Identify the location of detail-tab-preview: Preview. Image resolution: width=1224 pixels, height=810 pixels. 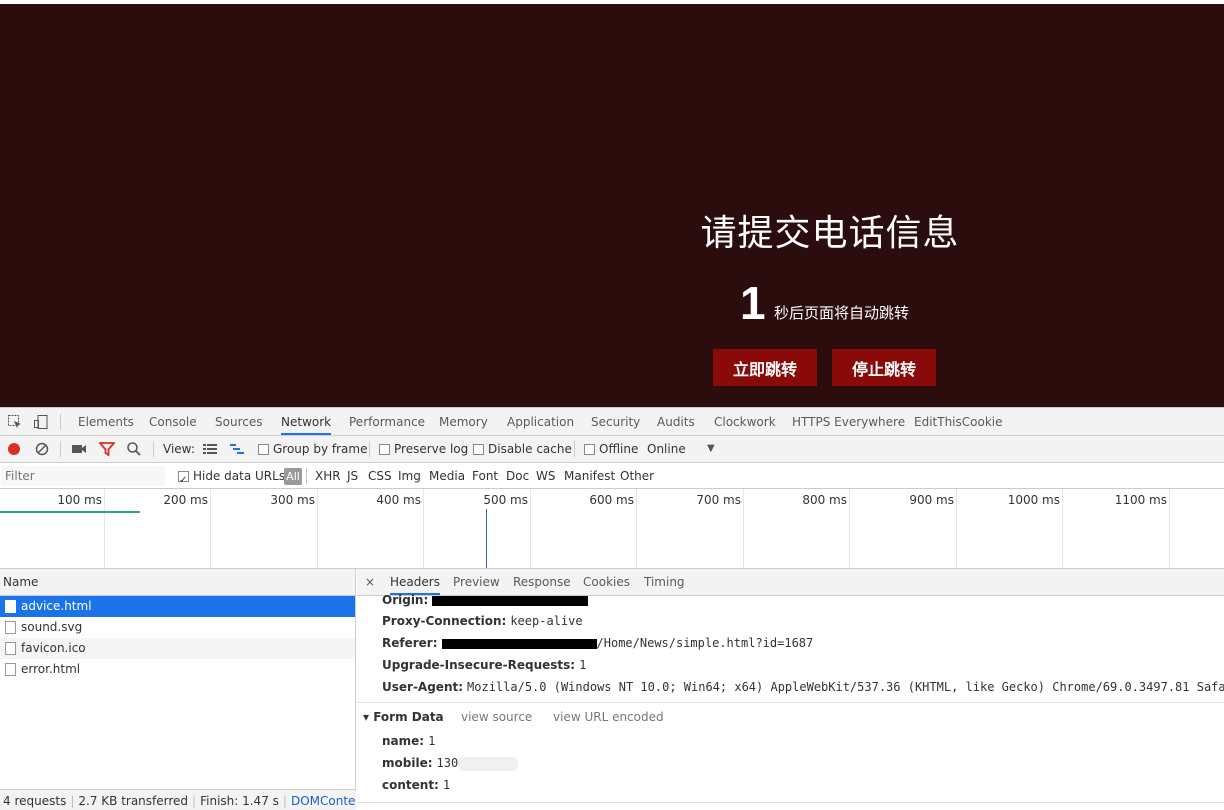
(476, 582).